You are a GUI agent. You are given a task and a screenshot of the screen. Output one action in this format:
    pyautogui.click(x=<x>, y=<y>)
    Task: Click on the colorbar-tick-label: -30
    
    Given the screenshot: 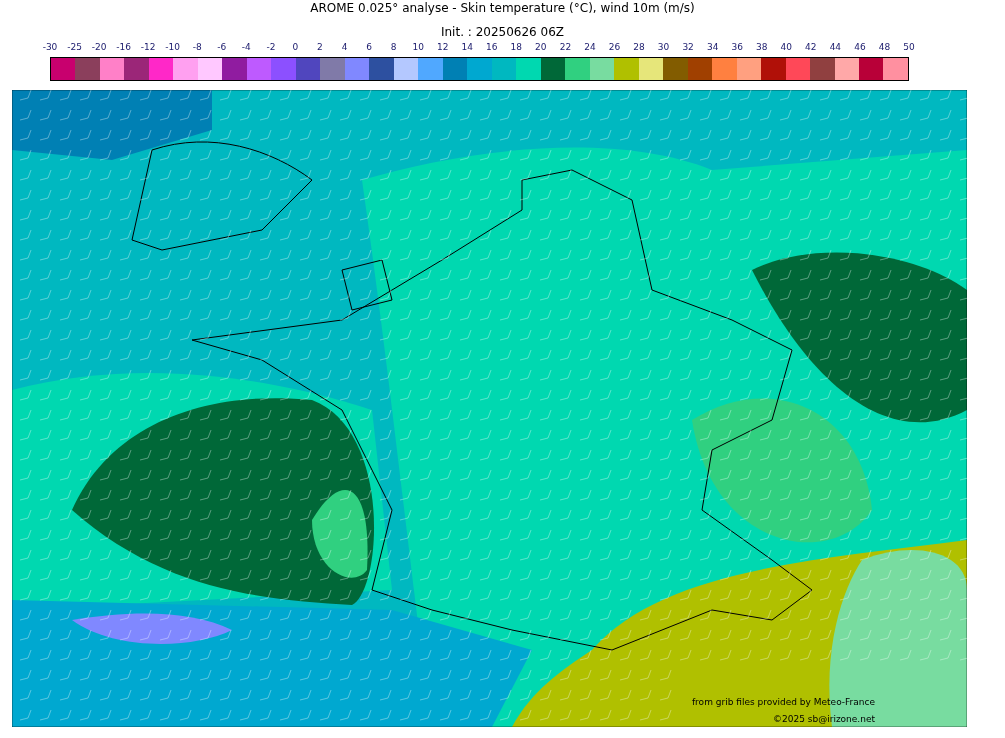 What is the action you would take?
    pyautogui.click(x=50, y=47)
    